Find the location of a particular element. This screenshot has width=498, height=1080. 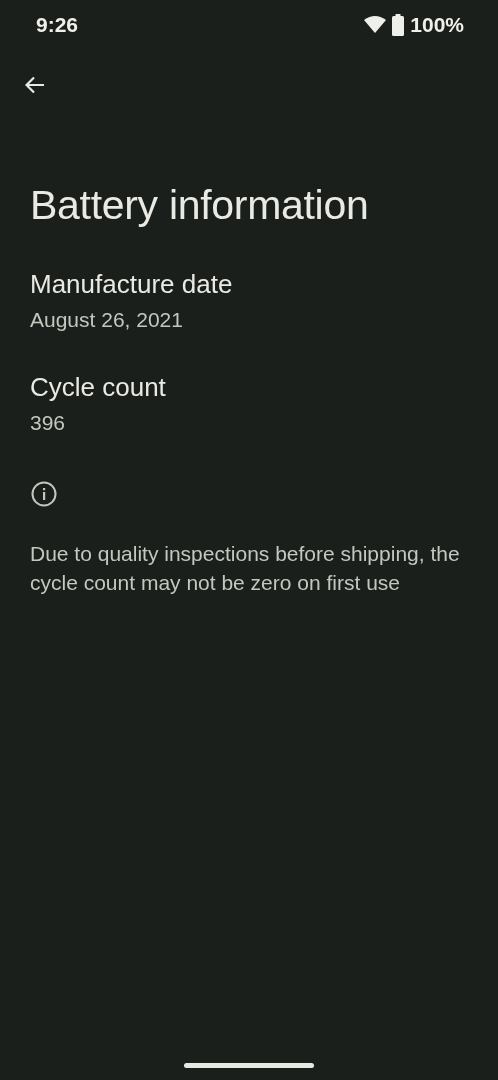

battery-percentage: 100% is located at coordinates (437, 25).